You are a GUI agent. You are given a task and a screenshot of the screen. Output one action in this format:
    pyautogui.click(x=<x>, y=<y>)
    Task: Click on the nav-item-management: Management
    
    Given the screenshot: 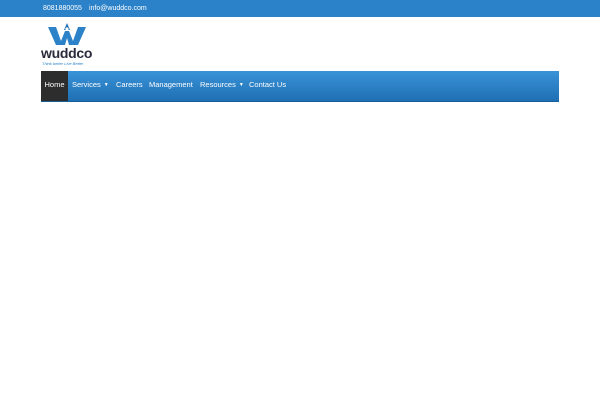 What is the action you would take?
    pyautogui.click(x=171, y=86)
    